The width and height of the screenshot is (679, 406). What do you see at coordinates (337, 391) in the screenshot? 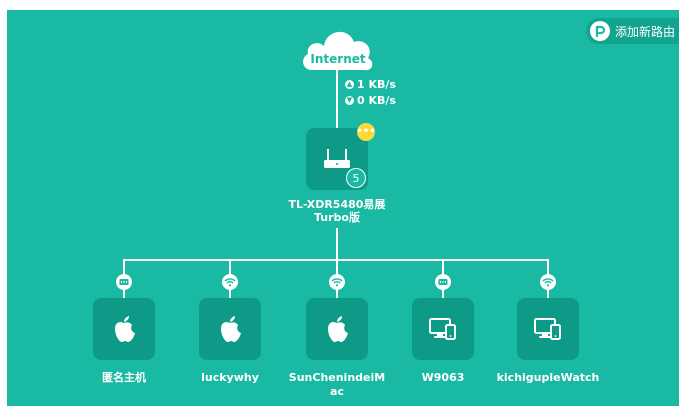
I see `device-name-3-line2: ac` at bounding box center [337, 391].